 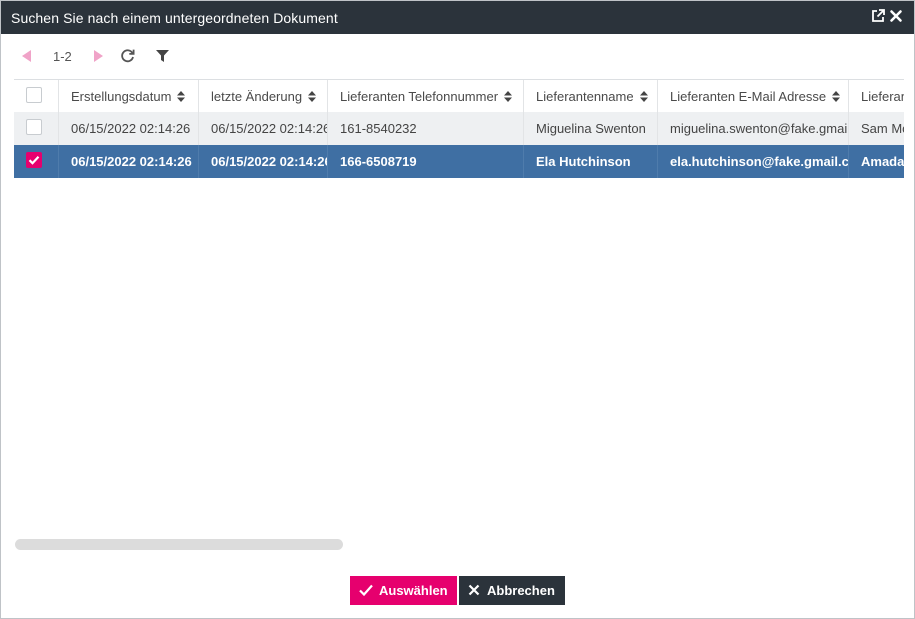 What do you see at coordinates (457, 56) in the screenshot?
I see `grid-toolbar: 1-2` at bounding box center [457, 56].